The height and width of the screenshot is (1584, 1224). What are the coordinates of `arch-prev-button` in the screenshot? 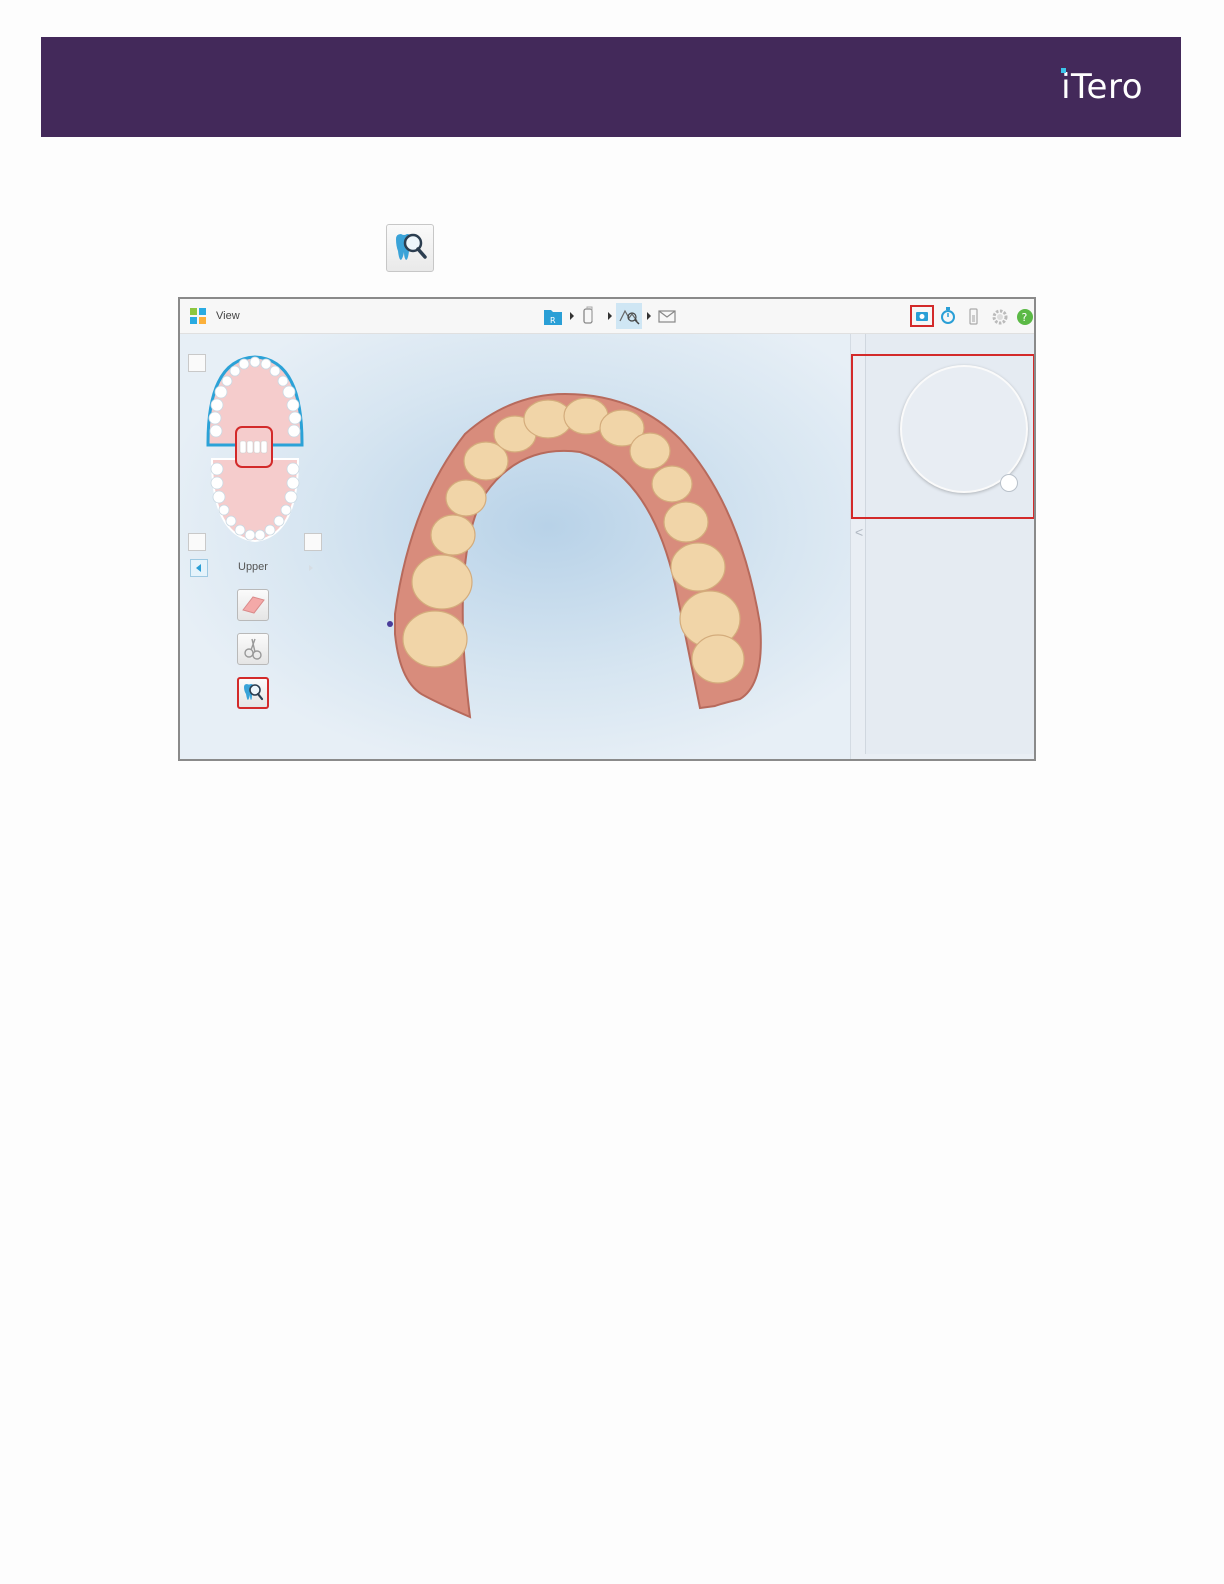 It's located at (199, 568).